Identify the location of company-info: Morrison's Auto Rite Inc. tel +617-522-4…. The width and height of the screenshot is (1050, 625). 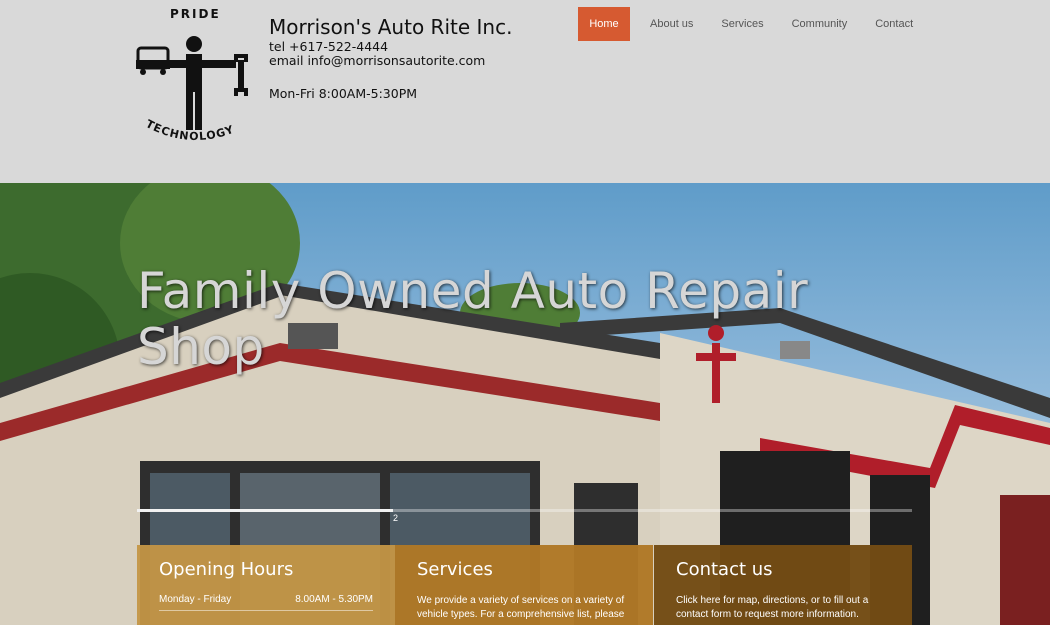
(390, 57).